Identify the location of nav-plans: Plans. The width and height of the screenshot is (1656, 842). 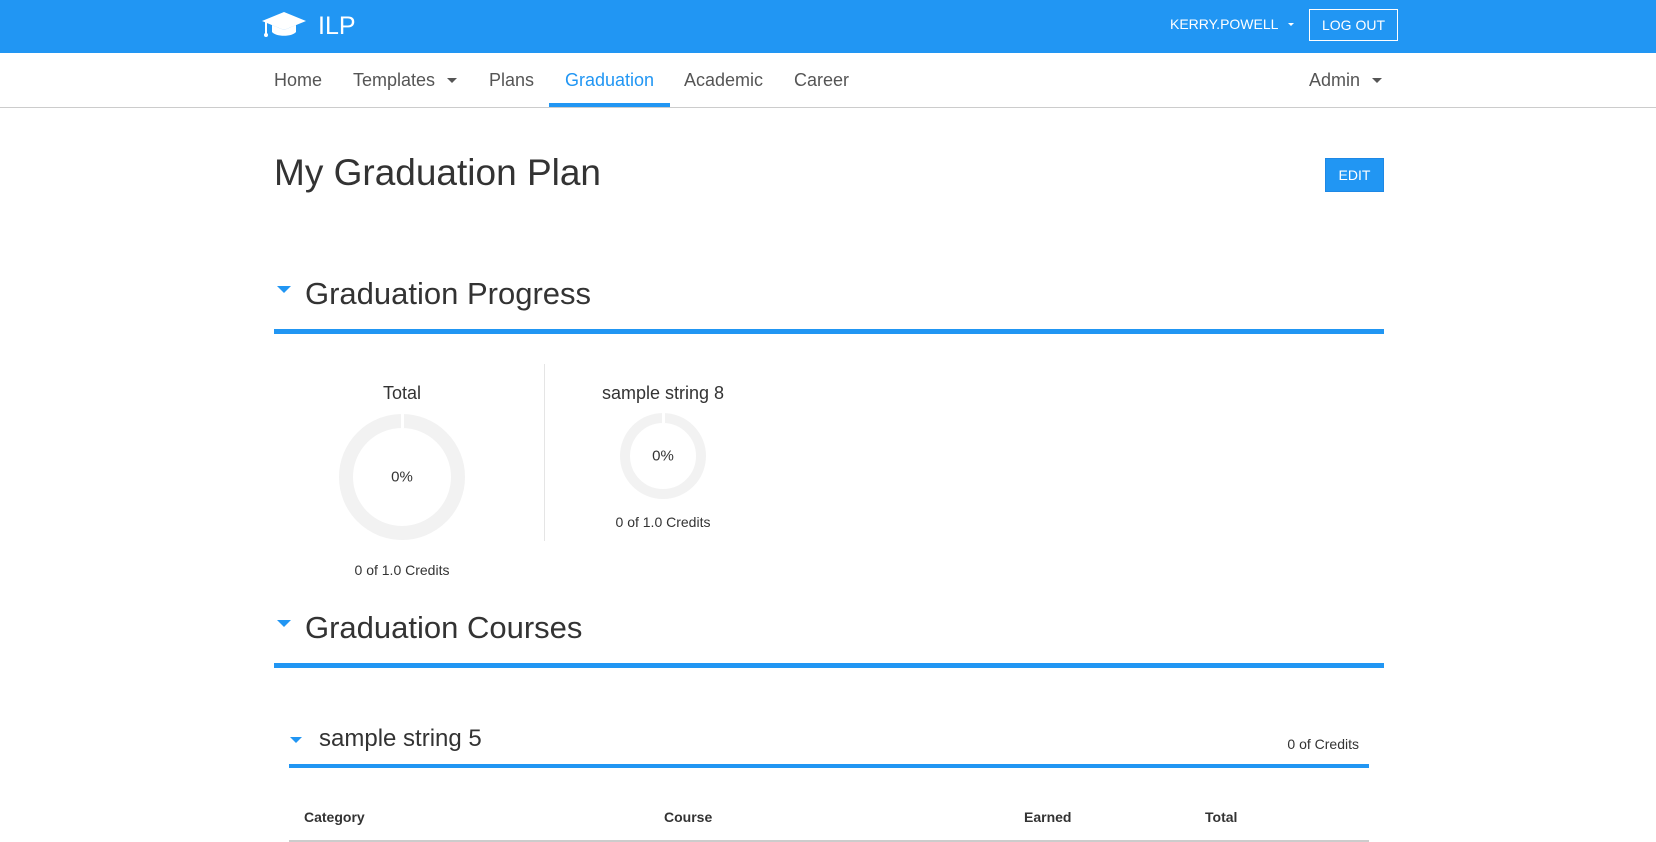
(511, 80).